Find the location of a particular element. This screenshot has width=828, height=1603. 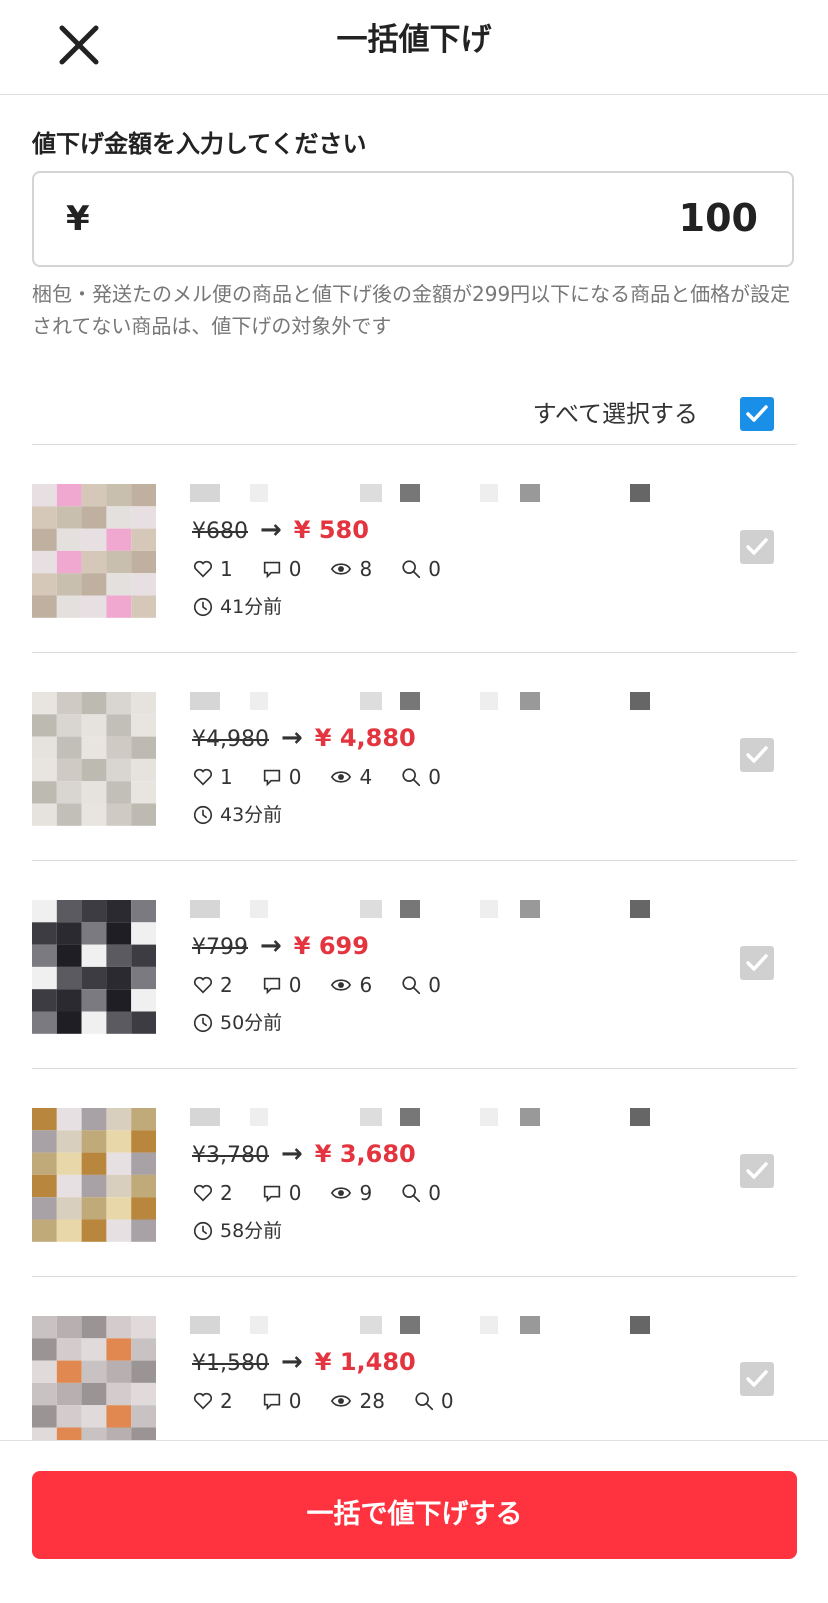

views-stat: 6 is located at coordinates (350, 985).